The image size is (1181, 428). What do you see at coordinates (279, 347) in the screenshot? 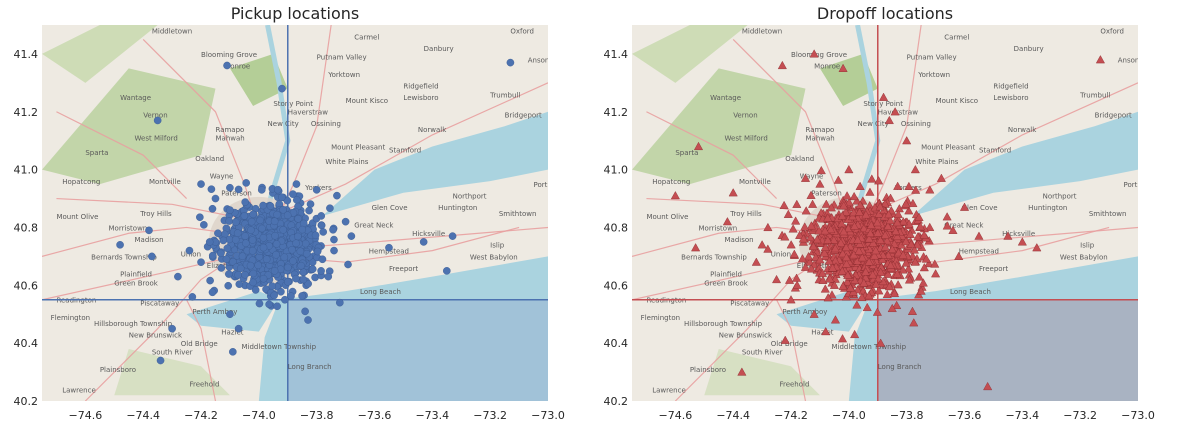
I see `map-label: Middletown Township` at bounding box center [279, 347].